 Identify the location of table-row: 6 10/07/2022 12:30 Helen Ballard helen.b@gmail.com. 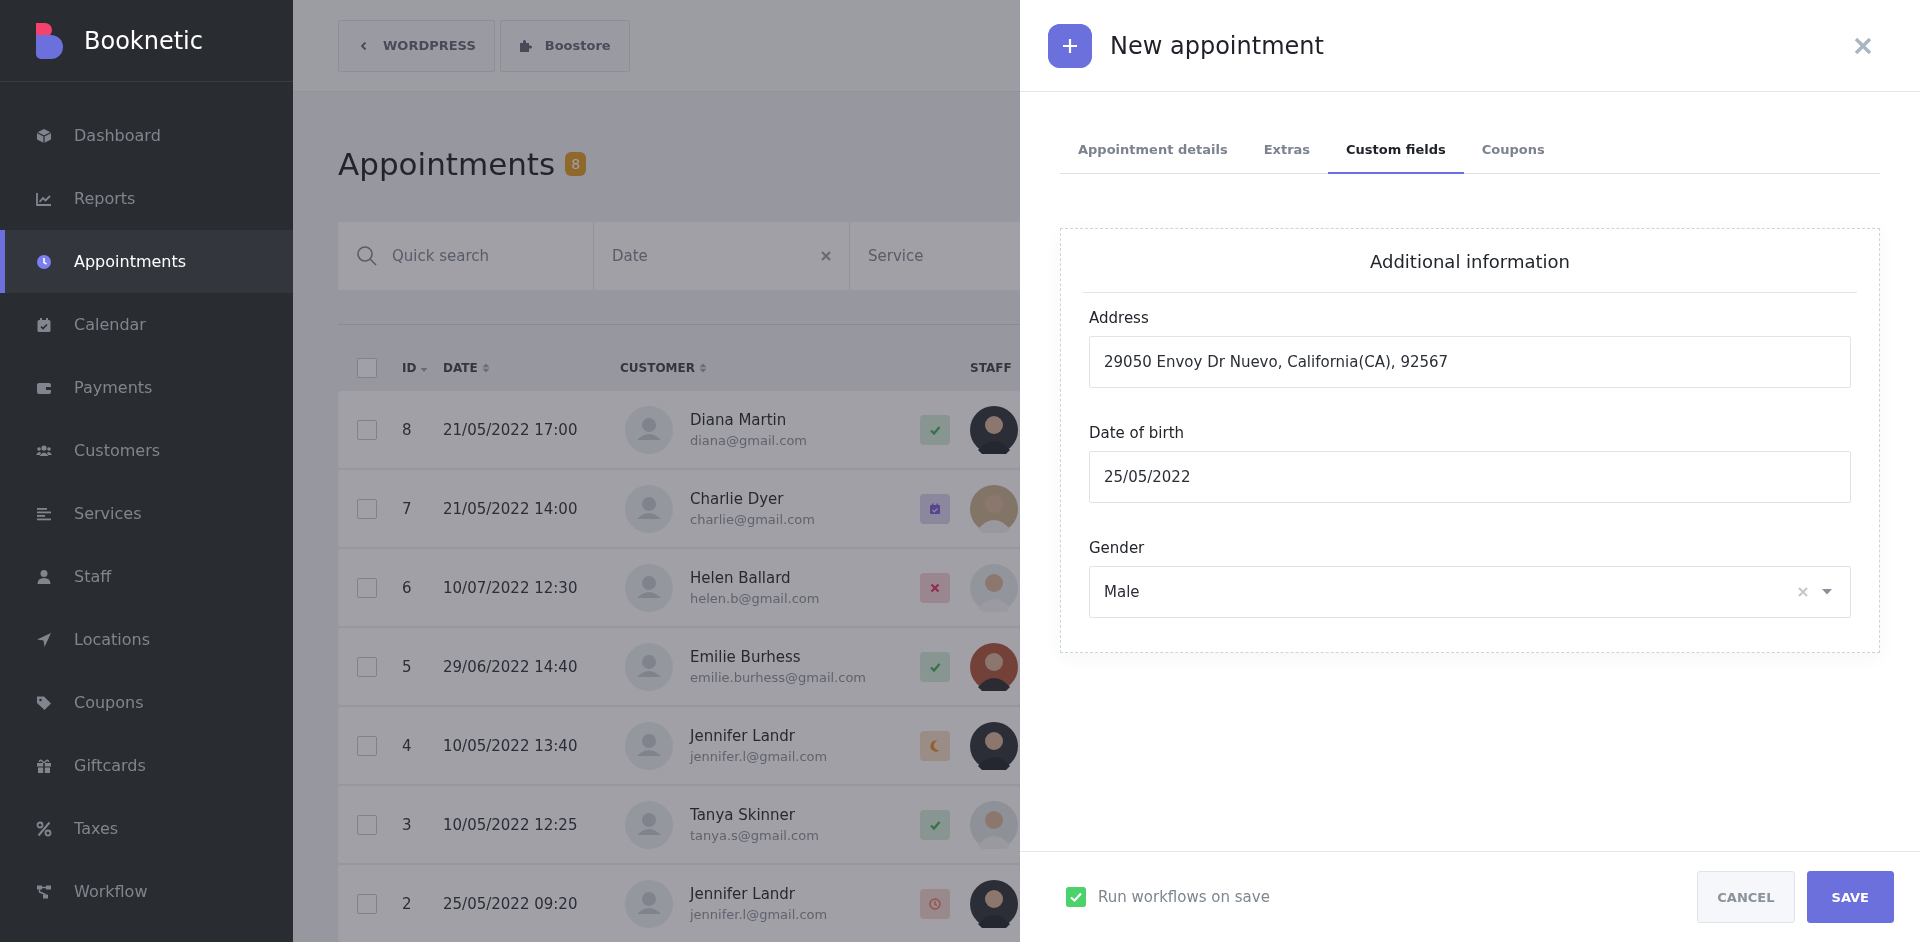
(679, 587).